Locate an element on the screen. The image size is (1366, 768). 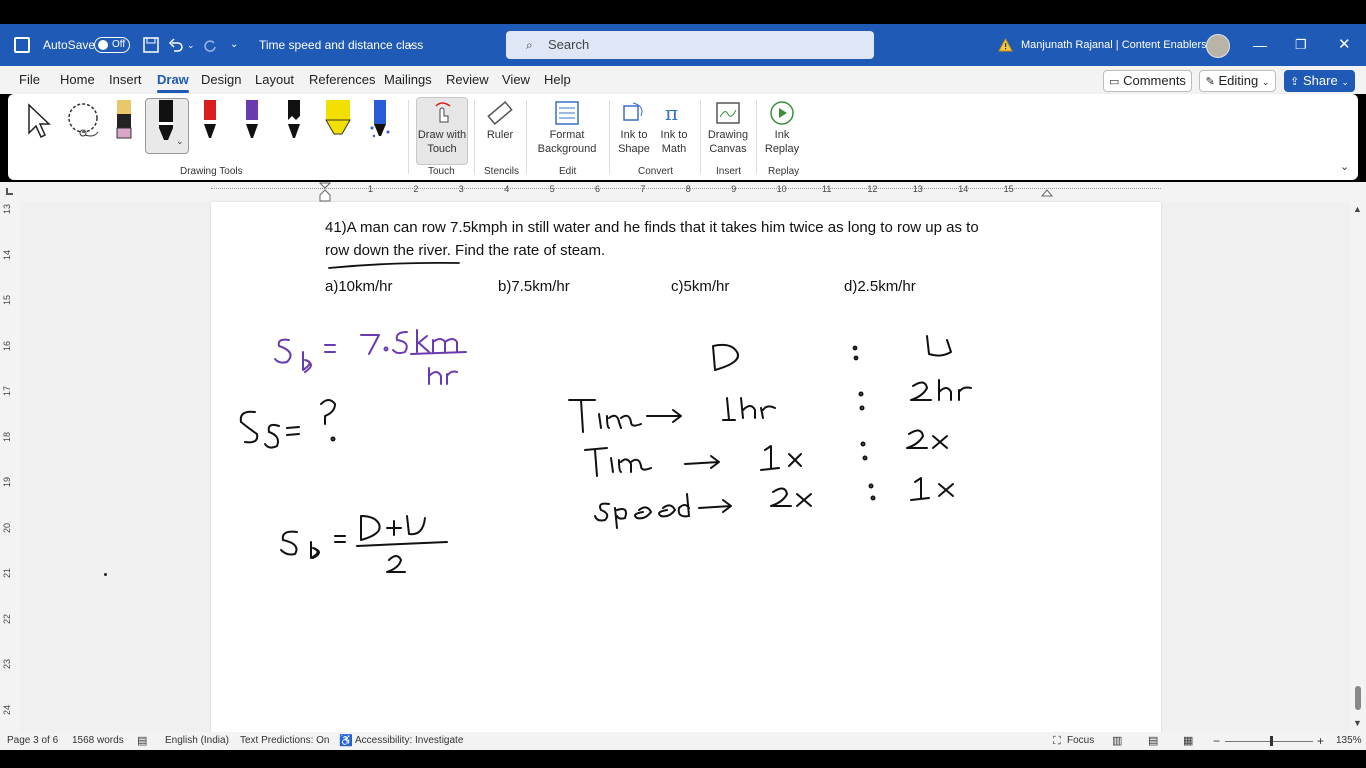
select-arrow-icon is located at coordinates (39, 121).